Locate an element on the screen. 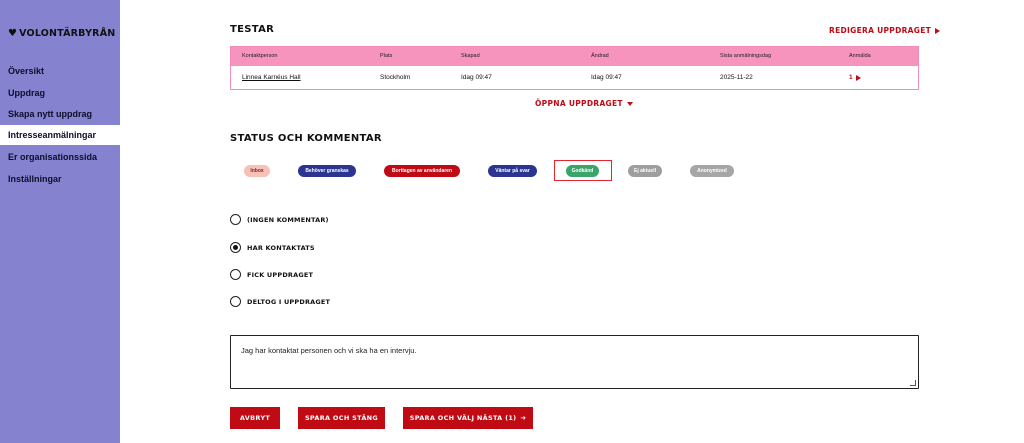 This screenshot has width=1024, height=443. column-header: Anmälda is located at coordinates (860, 56).